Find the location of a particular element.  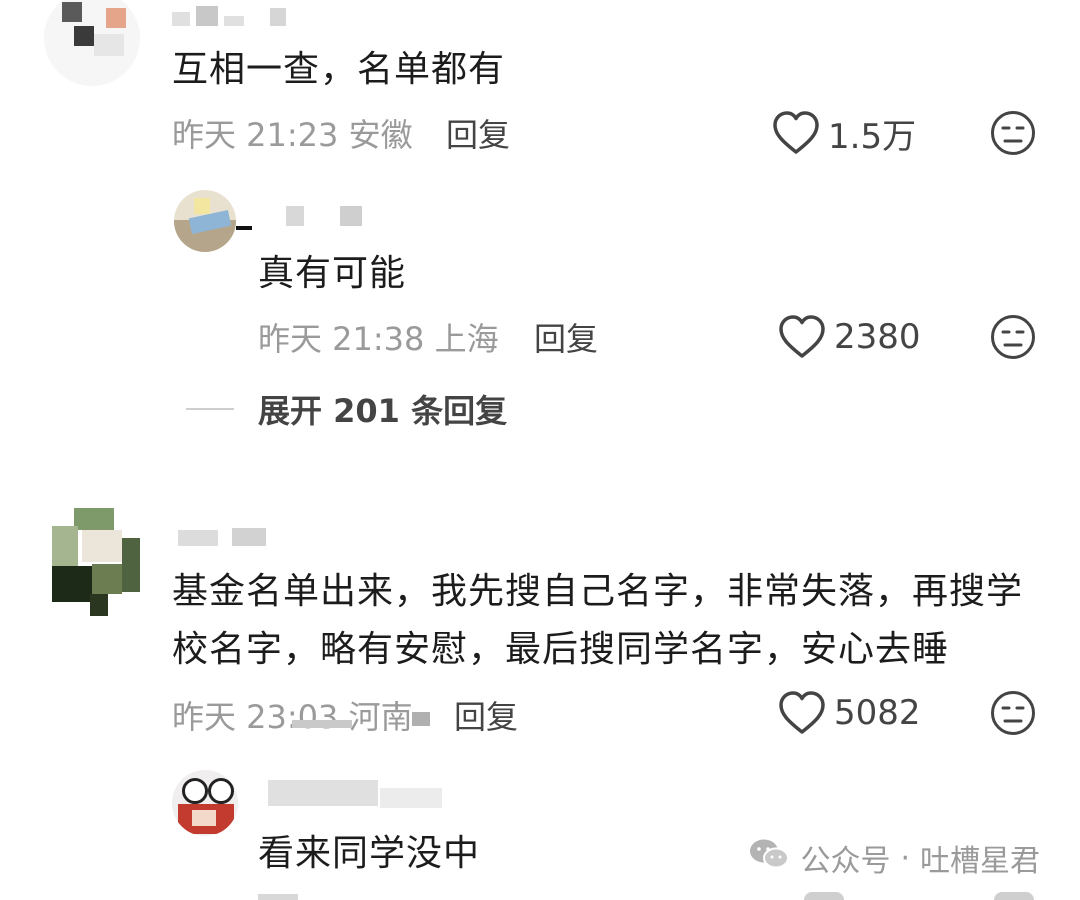

like-count: 5082 is located at coordinates (877, 713).